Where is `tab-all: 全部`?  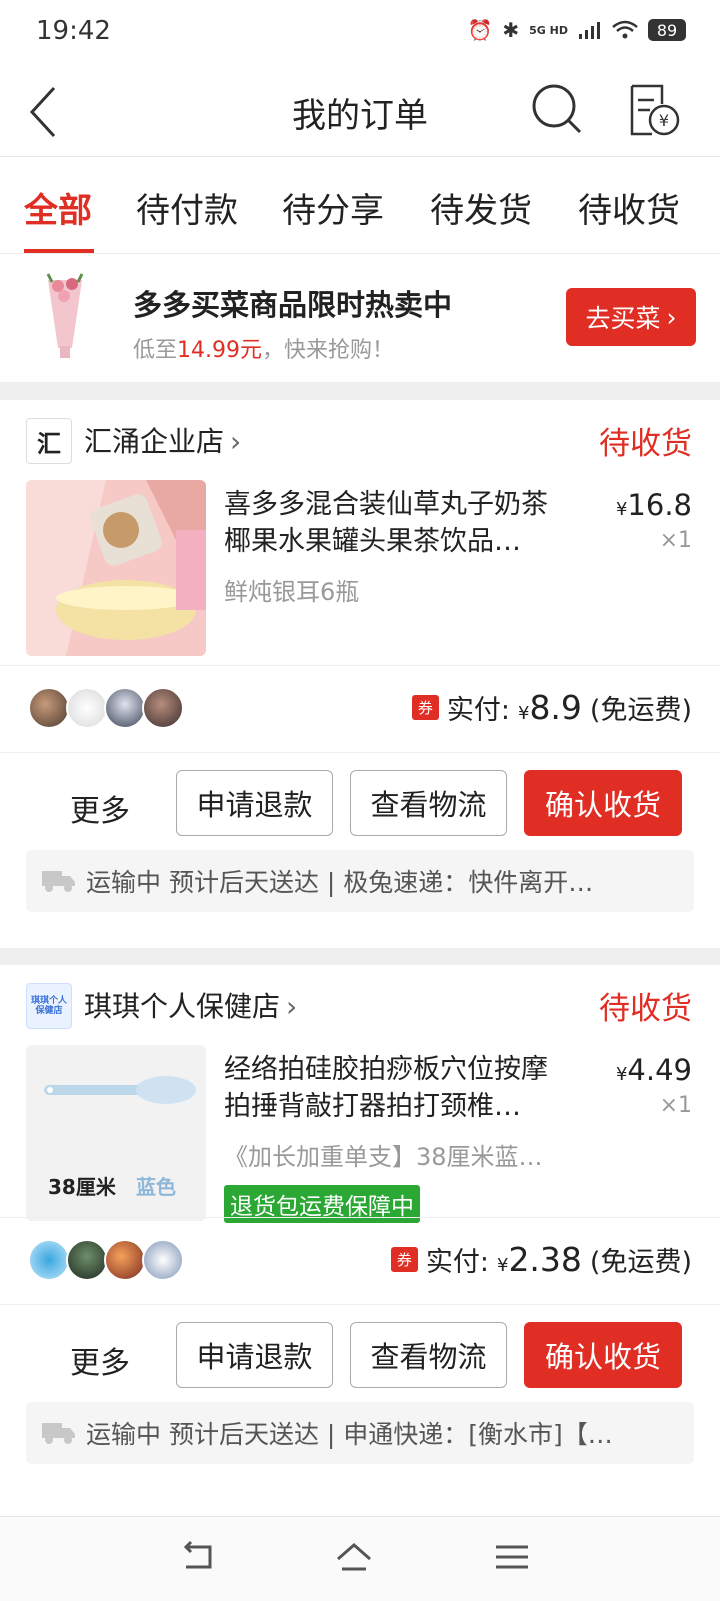 tab-all: 全部 is located at coordinates (58, 207).